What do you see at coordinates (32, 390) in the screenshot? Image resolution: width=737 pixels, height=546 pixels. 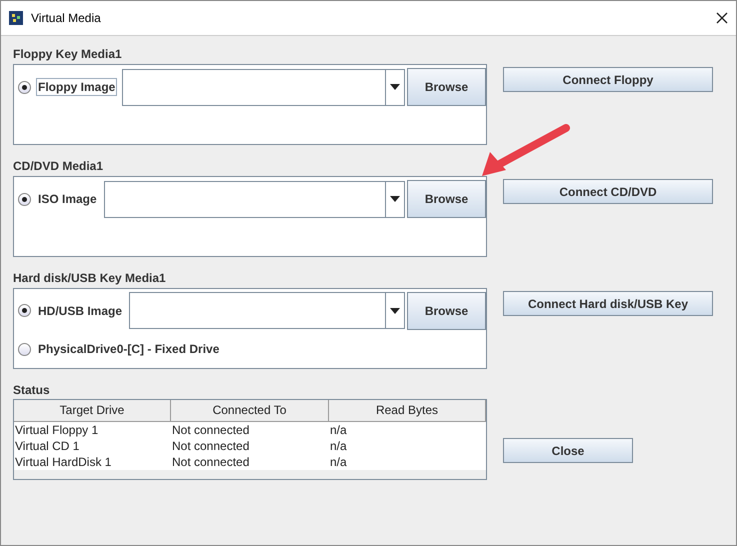 I see `section-title: Status` at bounding box center [32, 390].